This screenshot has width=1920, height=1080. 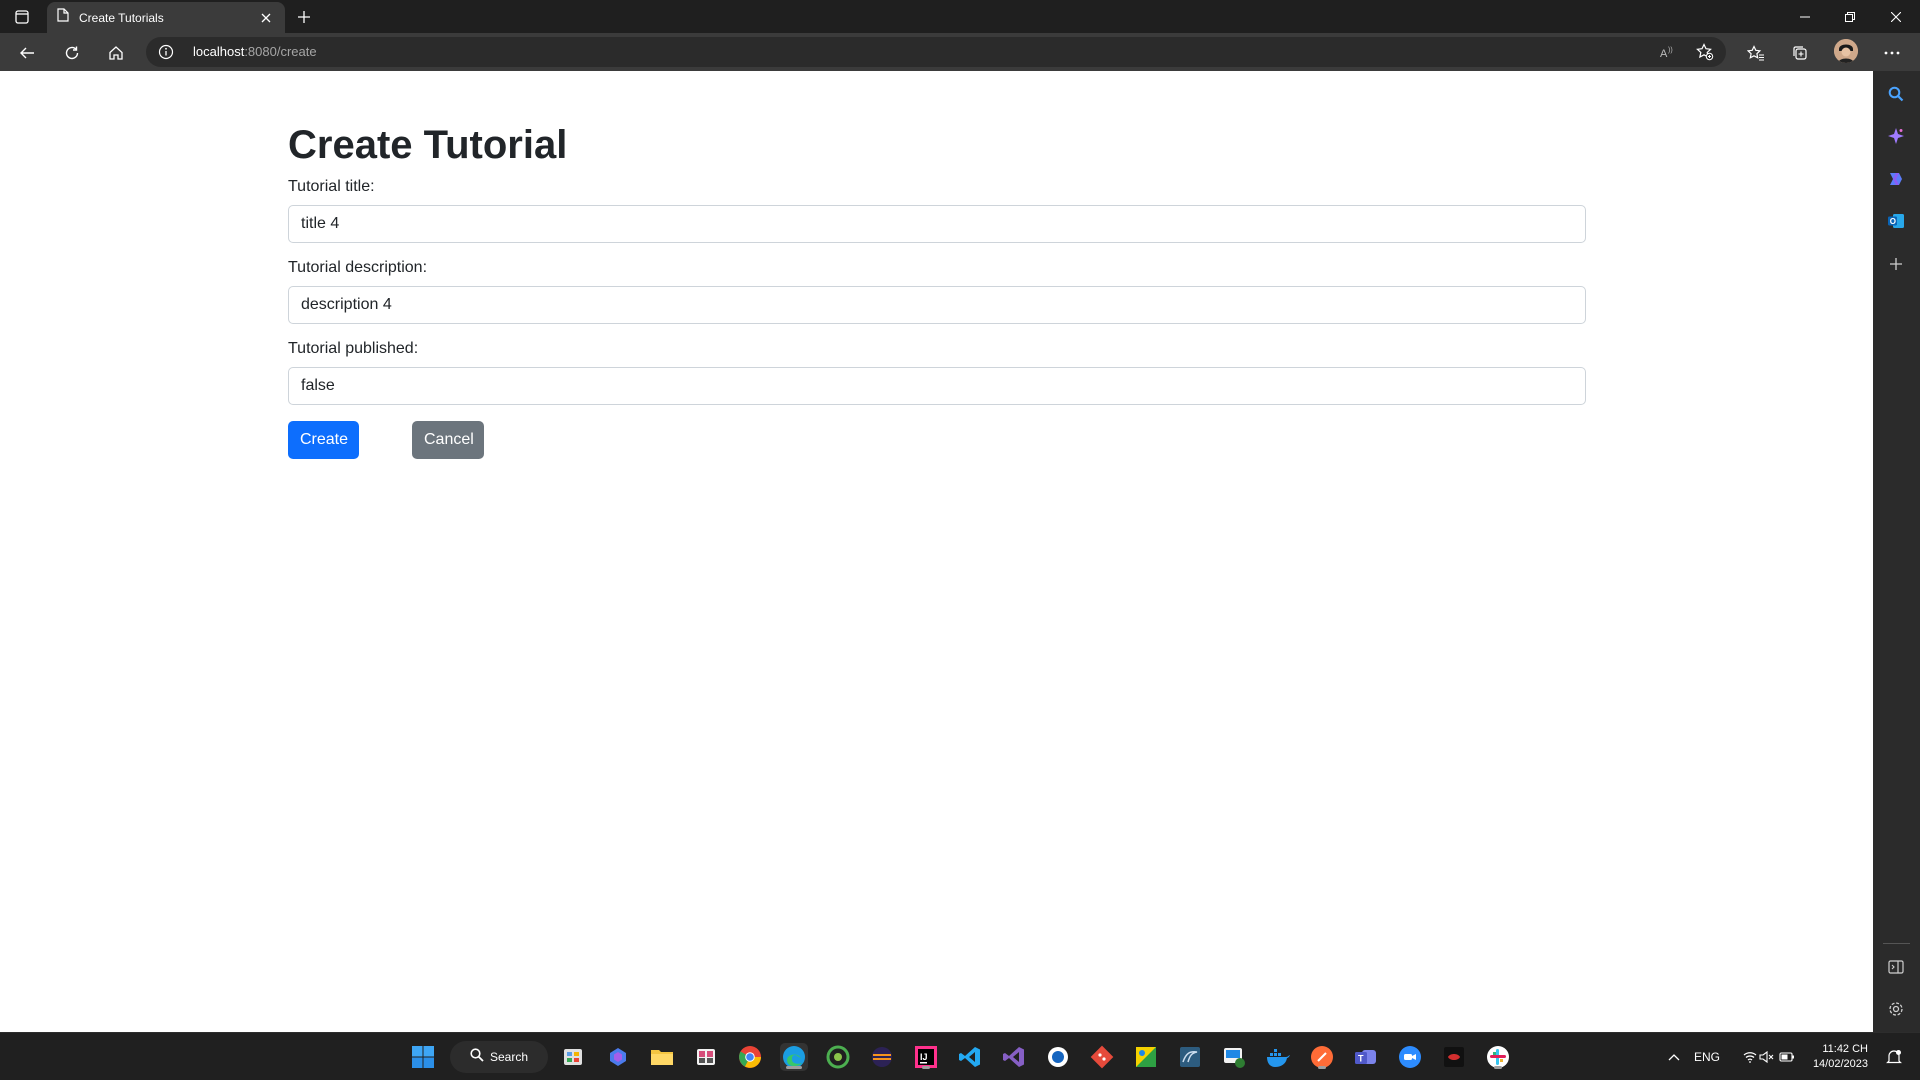 I want to click on task-view-icon, so click(x=573, y=1057).